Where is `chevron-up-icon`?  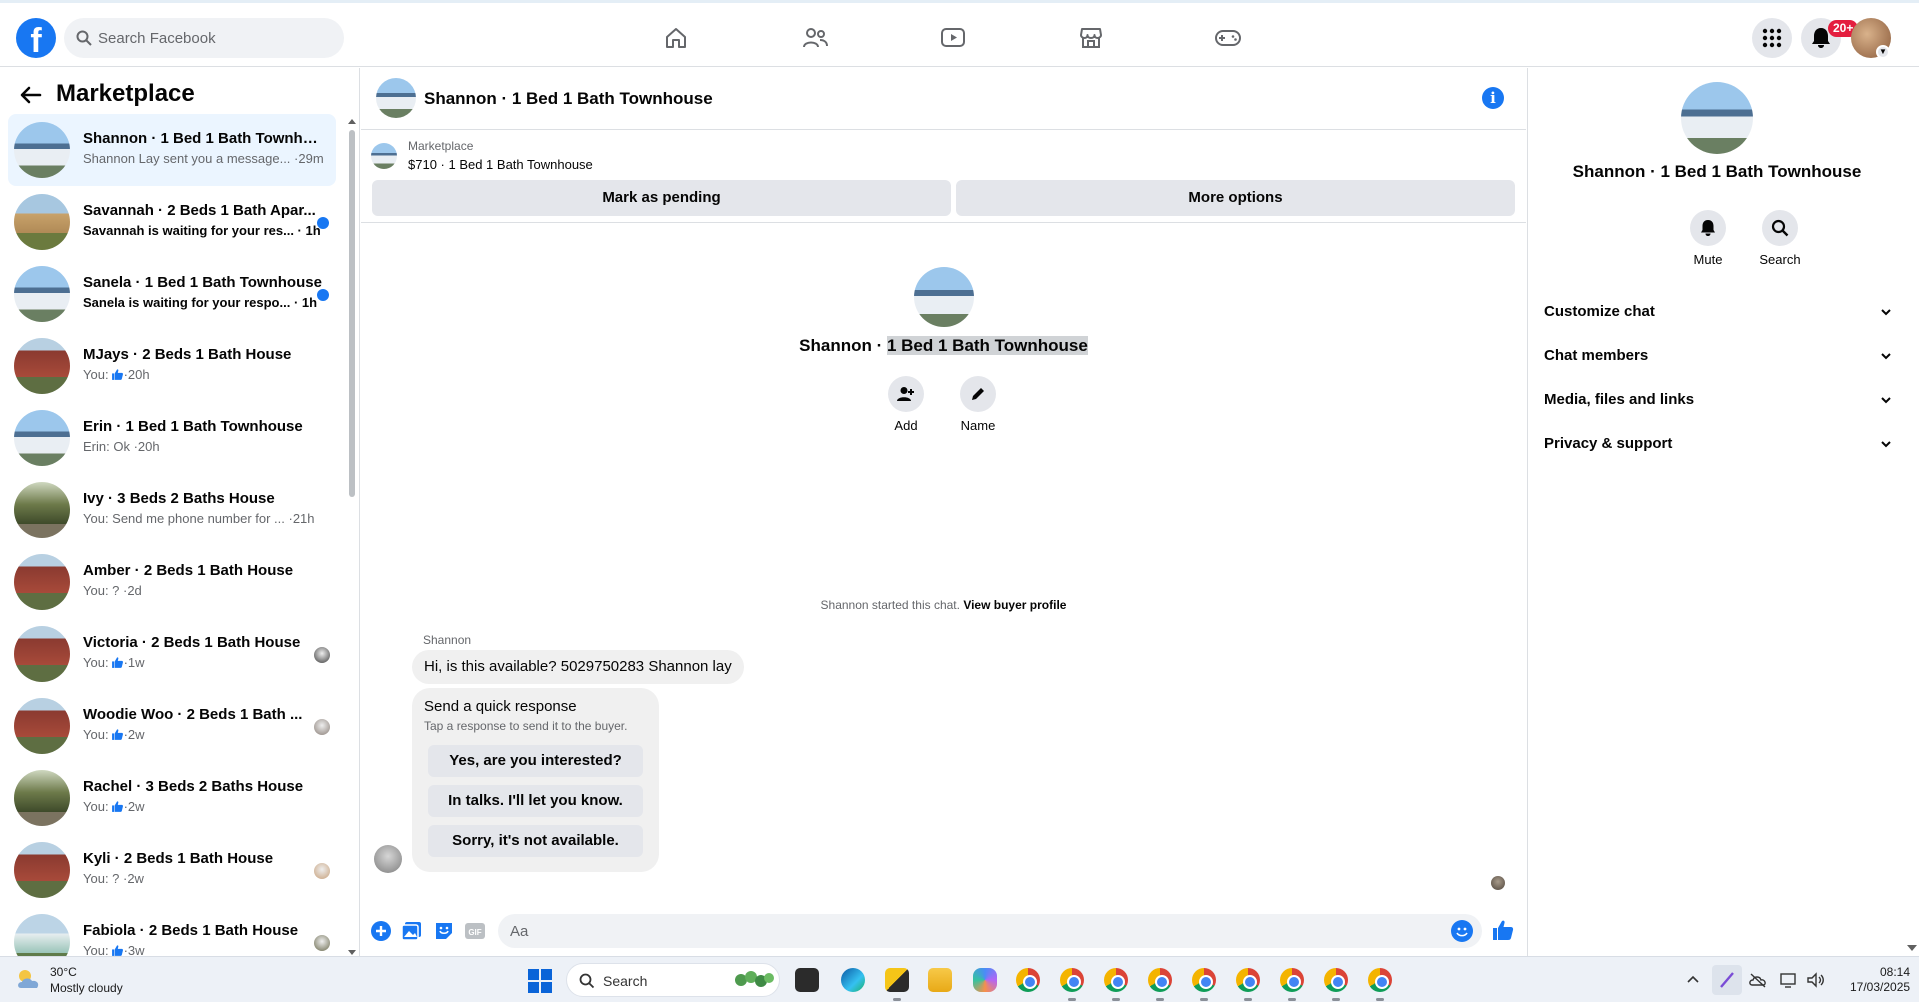
chevron-up-icon is located at coordinates (1693, 980).